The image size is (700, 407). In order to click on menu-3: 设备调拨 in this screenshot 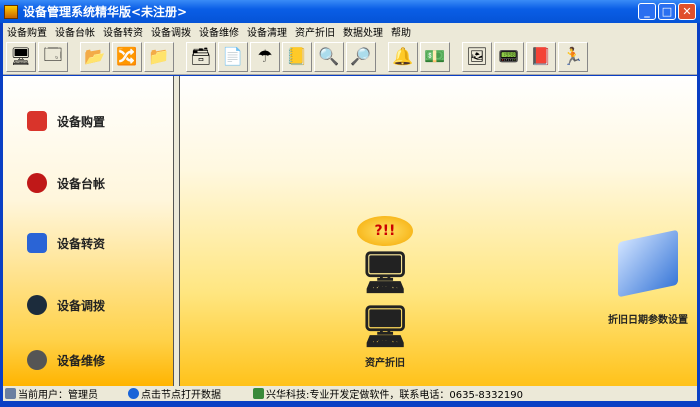, I will do `click(171, 31)`.